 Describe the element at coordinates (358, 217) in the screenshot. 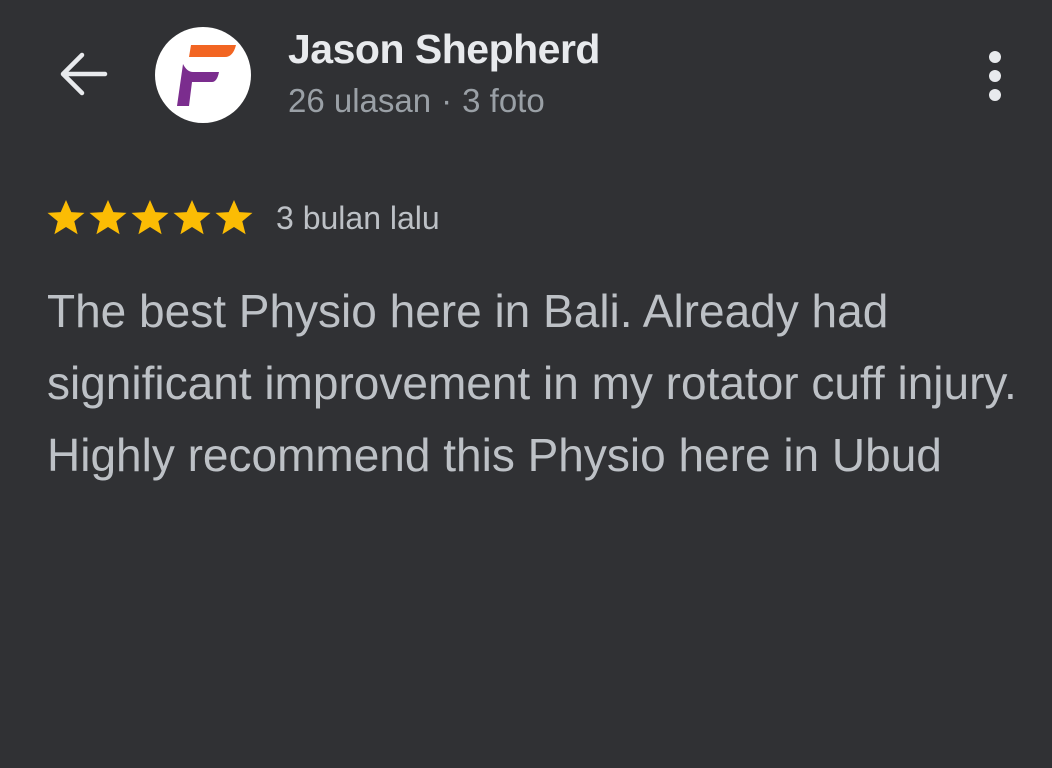

I see `review-date: 3 bulan lalu` at that location.